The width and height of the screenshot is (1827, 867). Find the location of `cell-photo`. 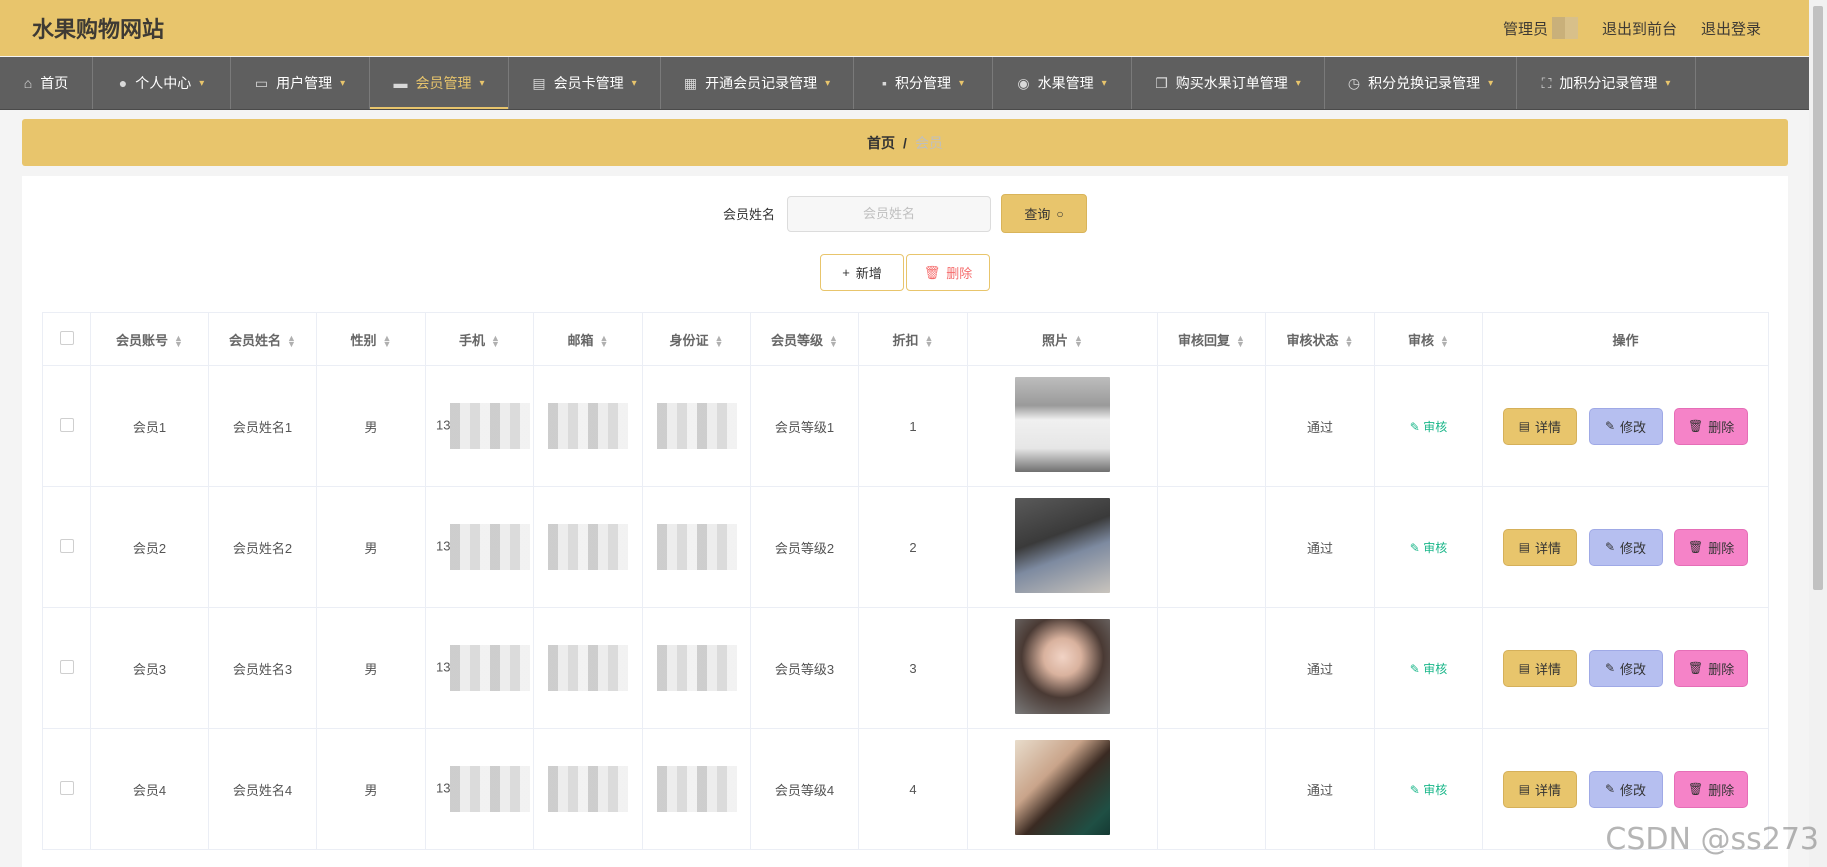

cell-photo is located at coordinates (1062, 426).